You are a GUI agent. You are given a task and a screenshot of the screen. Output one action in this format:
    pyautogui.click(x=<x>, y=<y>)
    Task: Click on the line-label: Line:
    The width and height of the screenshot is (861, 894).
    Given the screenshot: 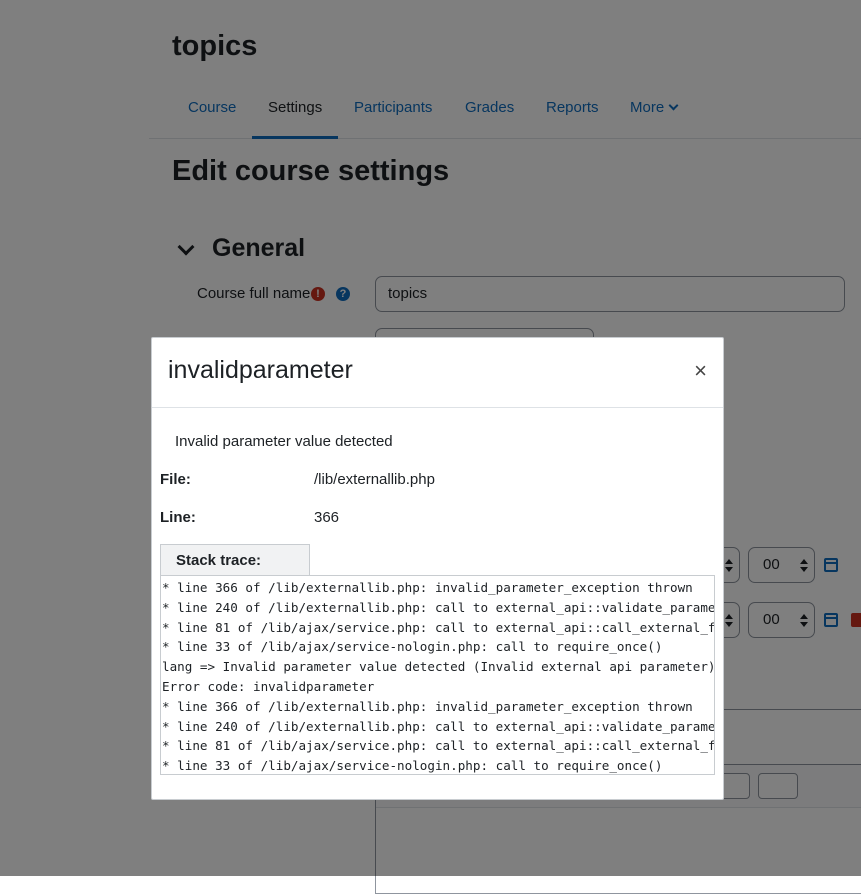 What is the action you would take?
    pyautogui.click(x=178, y=517)
    